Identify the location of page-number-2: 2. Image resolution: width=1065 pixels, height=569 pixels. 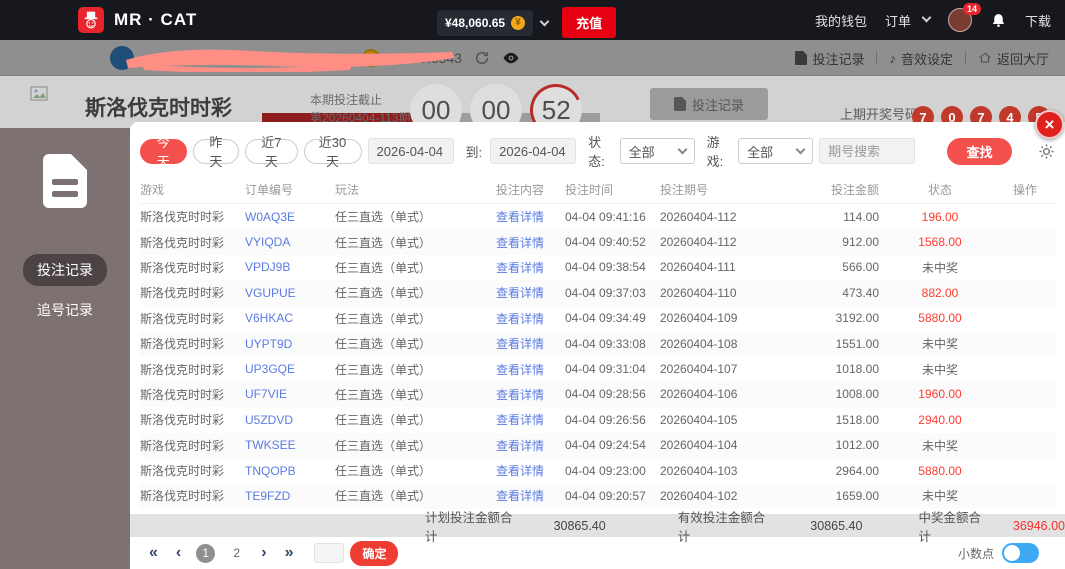
(236, 553).